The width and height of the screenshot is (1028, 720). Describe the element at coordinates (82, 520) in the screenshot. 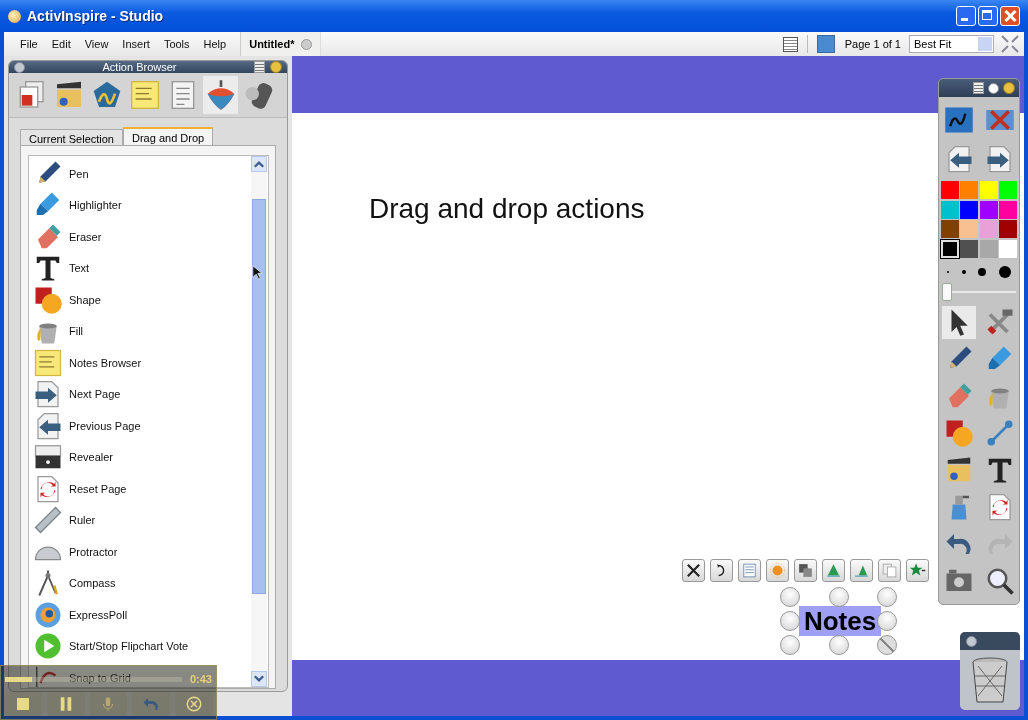

I see `action-item: Ruler` at that location.